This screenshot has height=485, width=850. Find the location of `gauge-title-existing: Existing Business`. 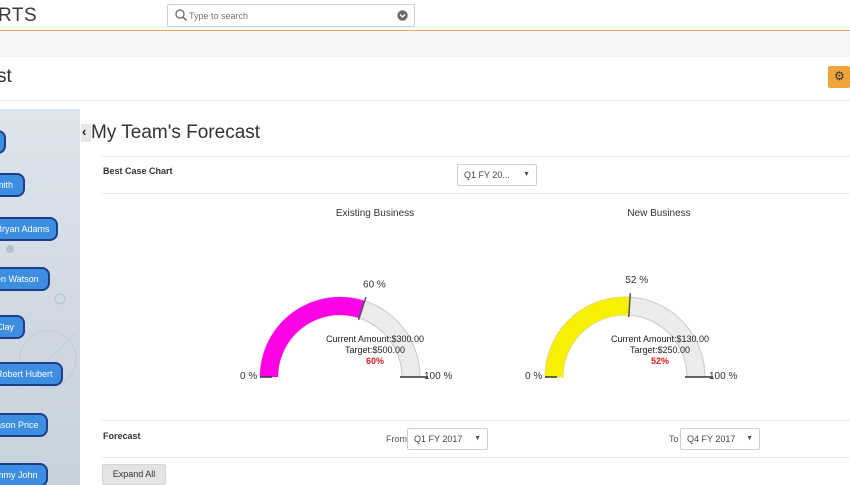

gauge-title-existing: Existing Business is located at coordinates (375, 213).